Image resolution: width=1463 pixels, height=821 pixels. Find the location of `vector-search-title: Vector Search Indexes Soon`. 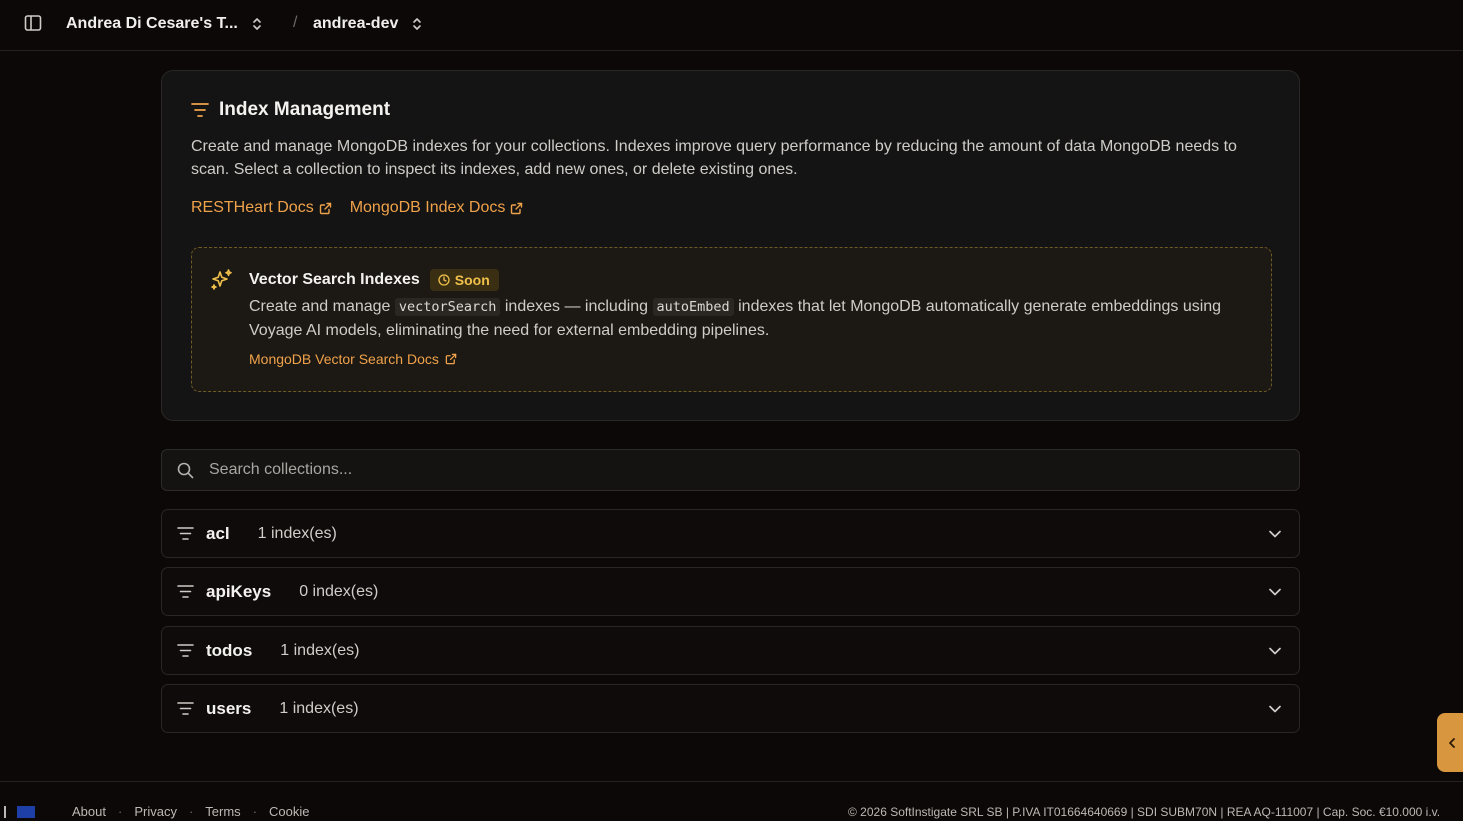

vector-search-title: Vector Search Indexes Soon is located at coordinates (374, 280).